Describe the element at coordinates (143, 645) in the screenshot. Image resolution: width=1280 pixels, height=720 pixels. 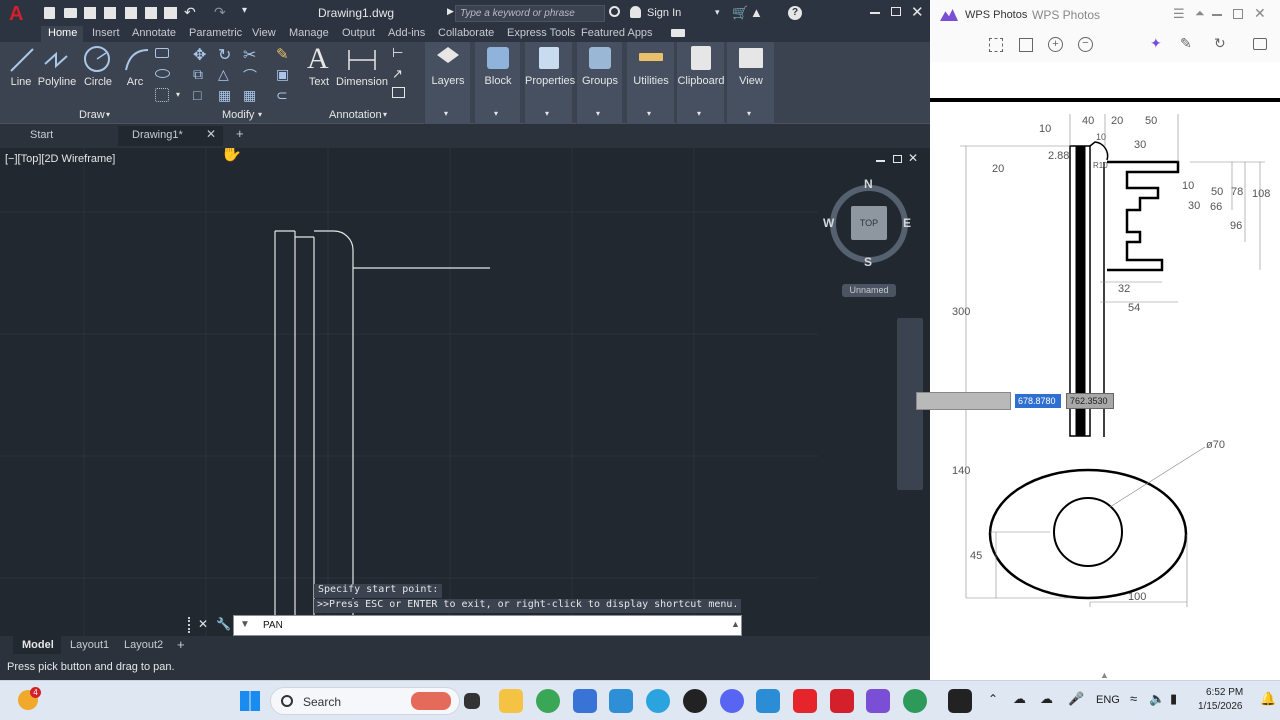
I see `tab-layout2: Layout2` at that location.